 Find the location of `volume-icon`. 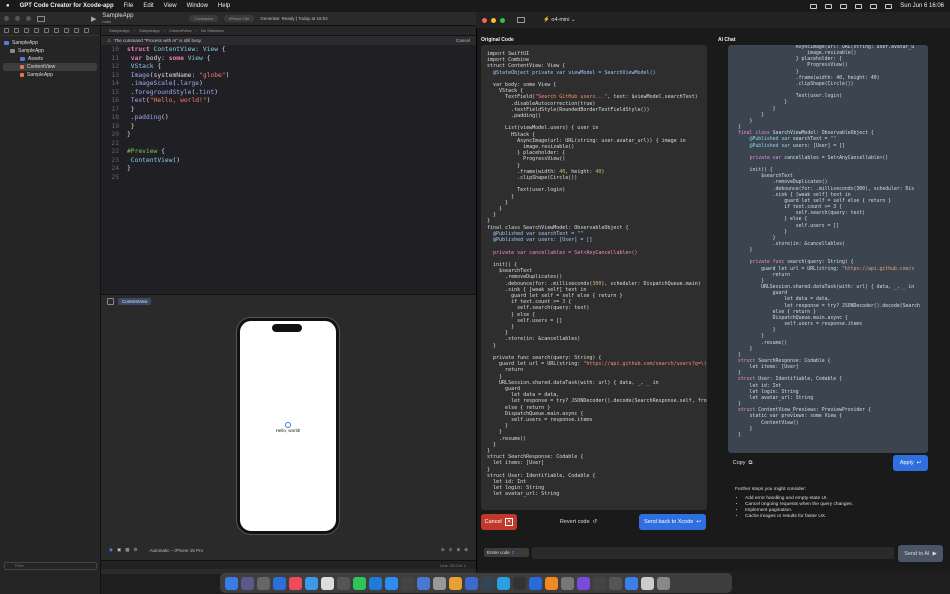

volume-icon is located at coordinates (814, 6).